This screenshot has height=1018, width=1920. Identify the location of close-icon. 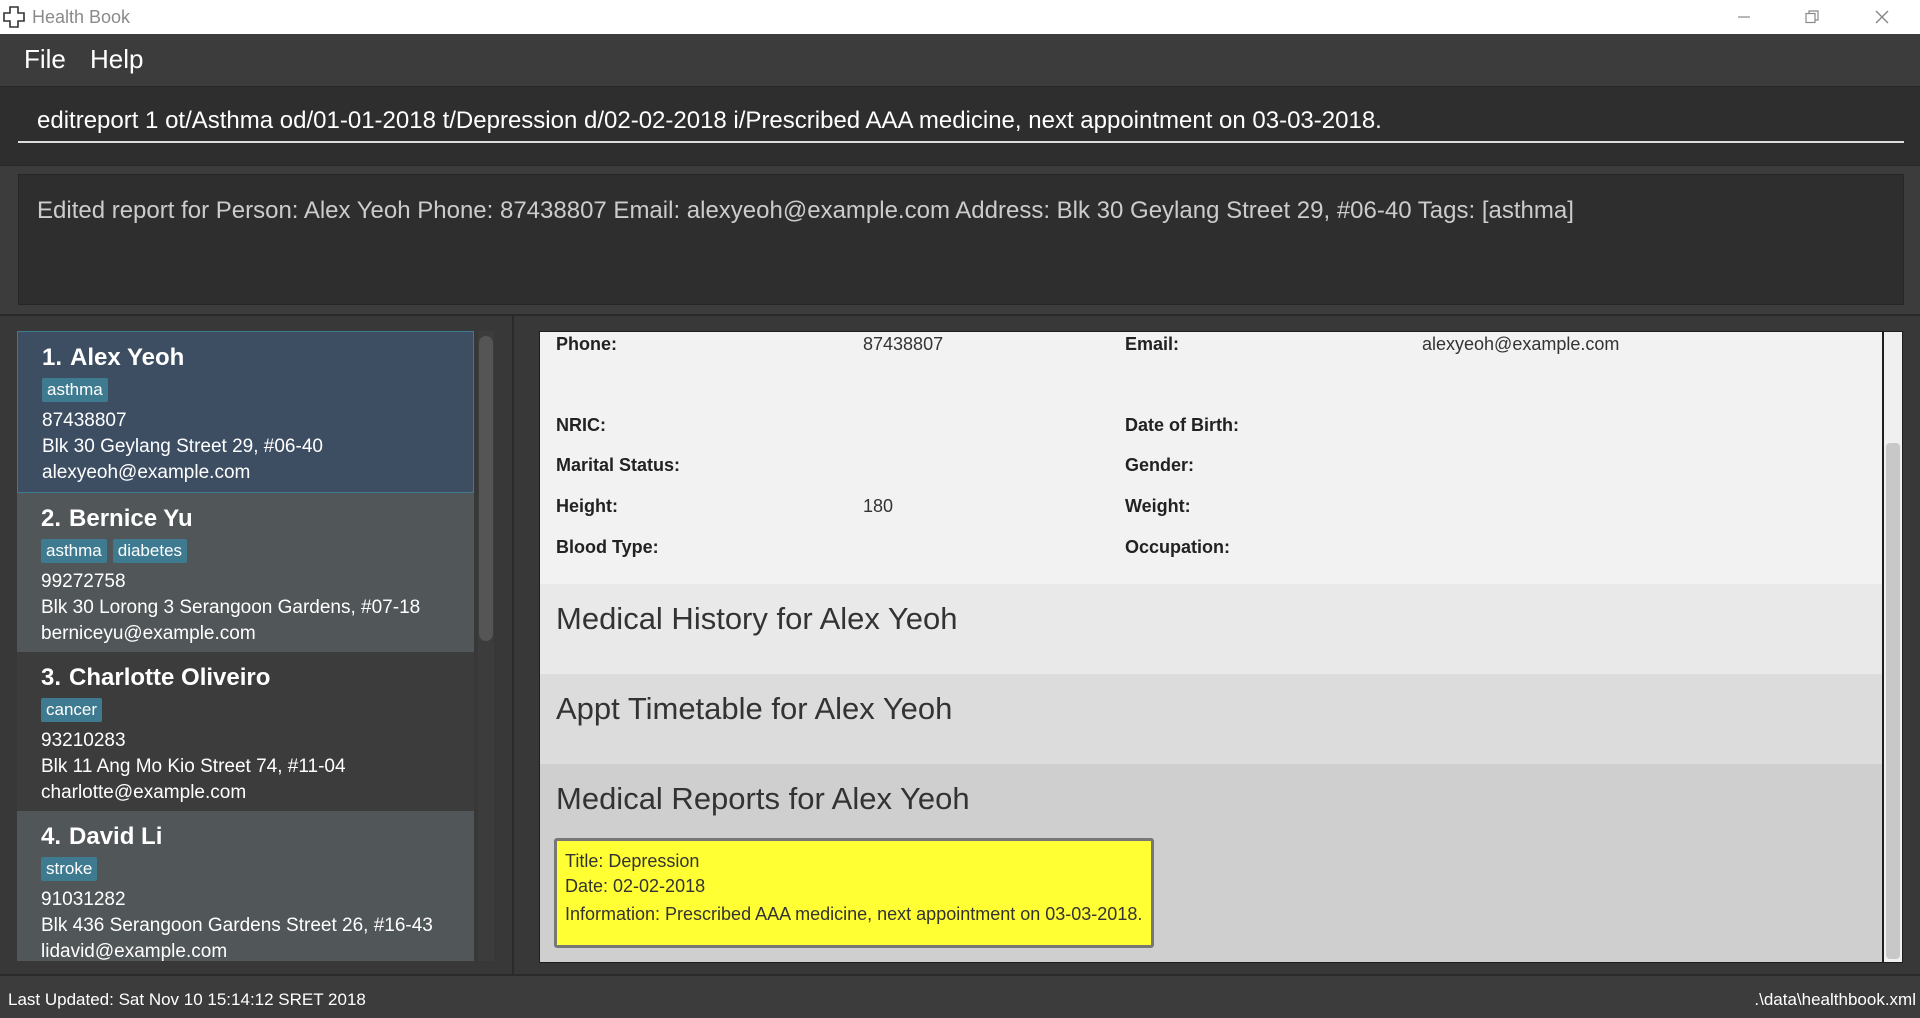
(1882, 17).